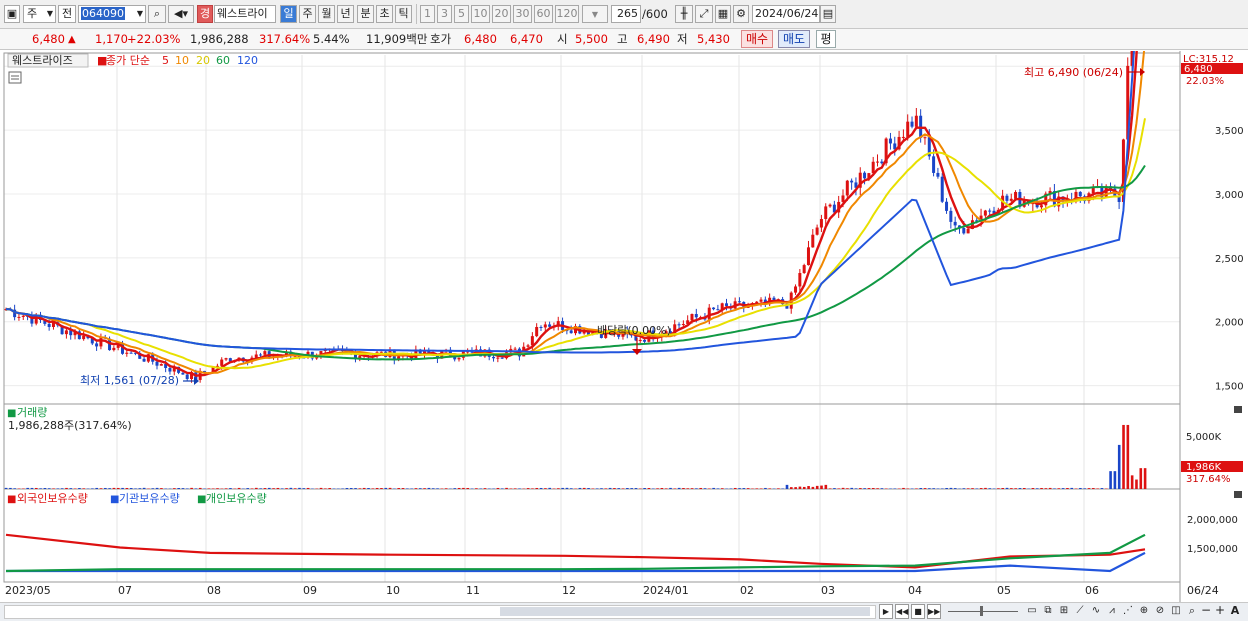  Describe the element at coordinates (918, 611) in the screenshot. I see `stop-icon: ■` at that location.